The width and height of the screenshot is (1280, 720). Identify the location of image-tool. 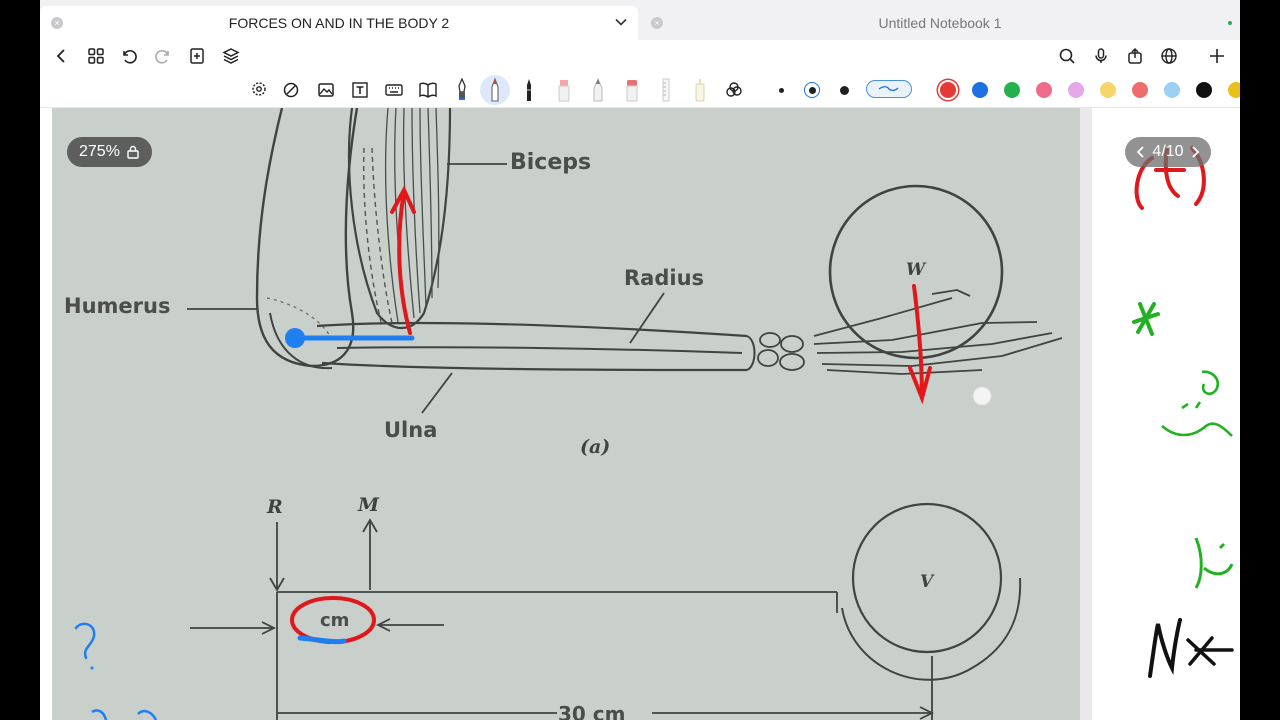
(326, 90).